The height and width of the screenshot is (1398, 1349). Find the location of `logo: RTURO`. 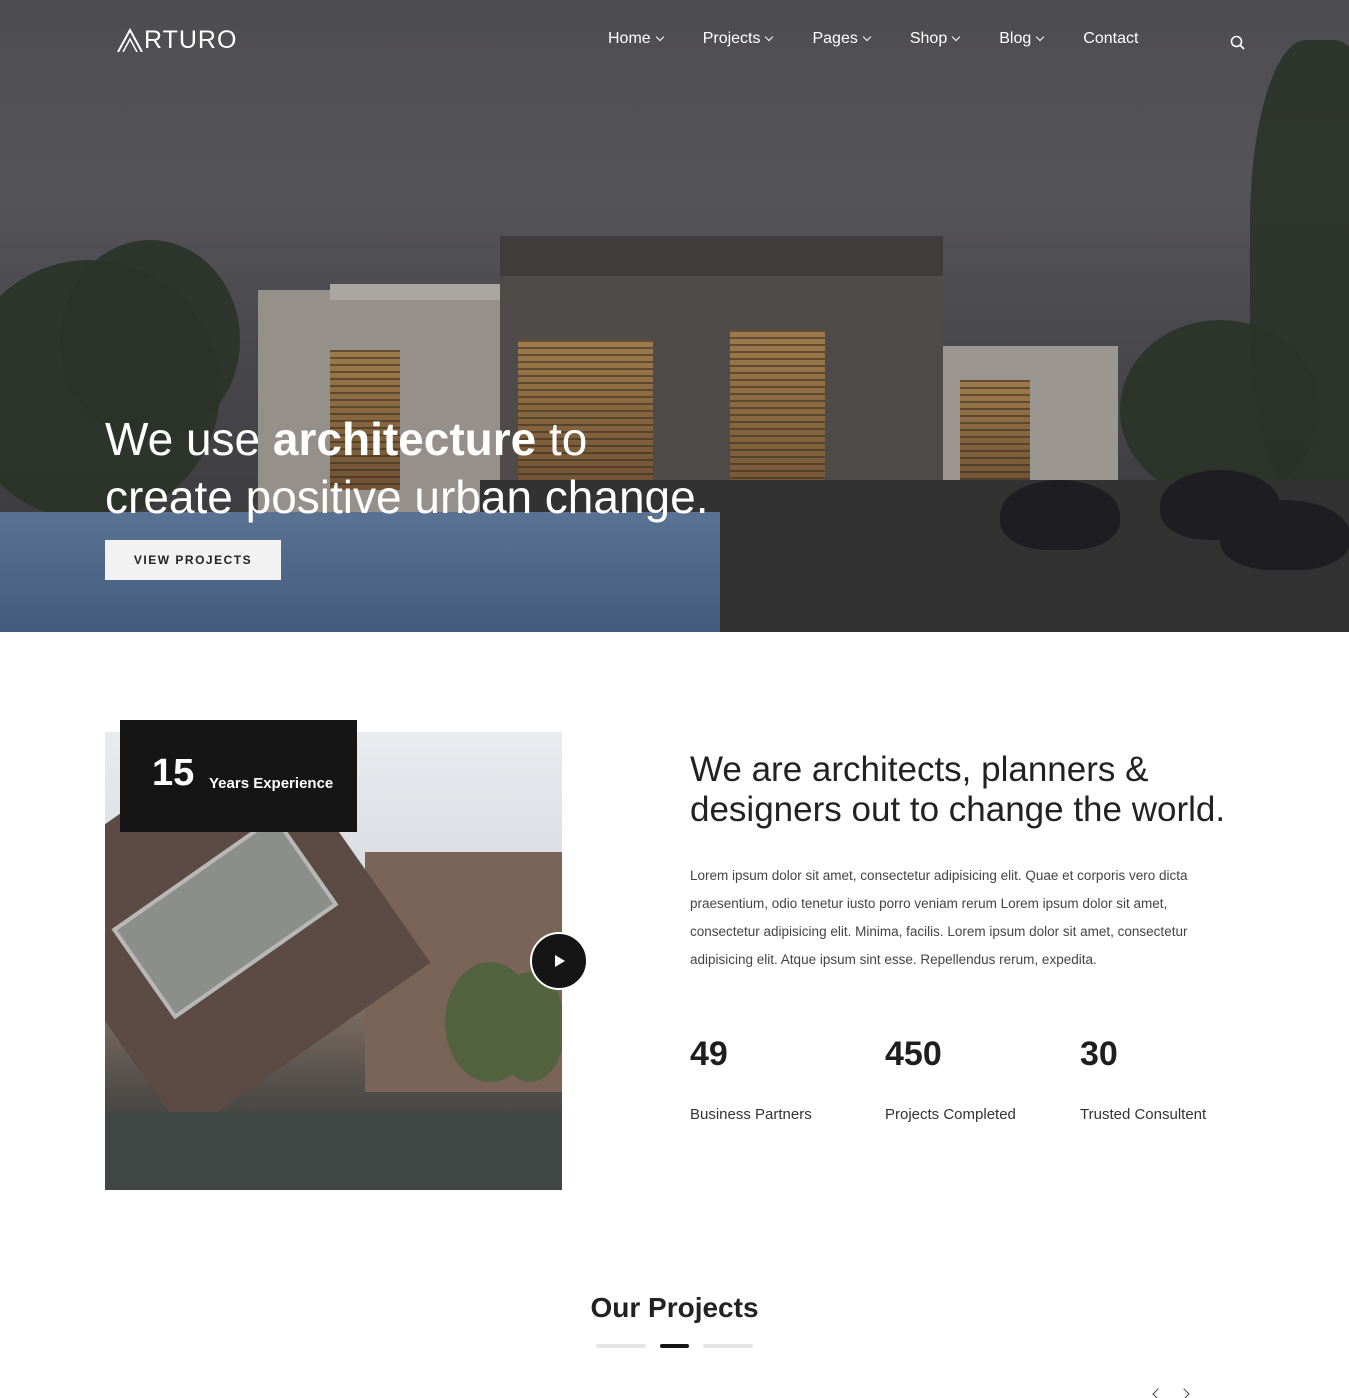

logo: RTURO is located at coordinates (176, 40).